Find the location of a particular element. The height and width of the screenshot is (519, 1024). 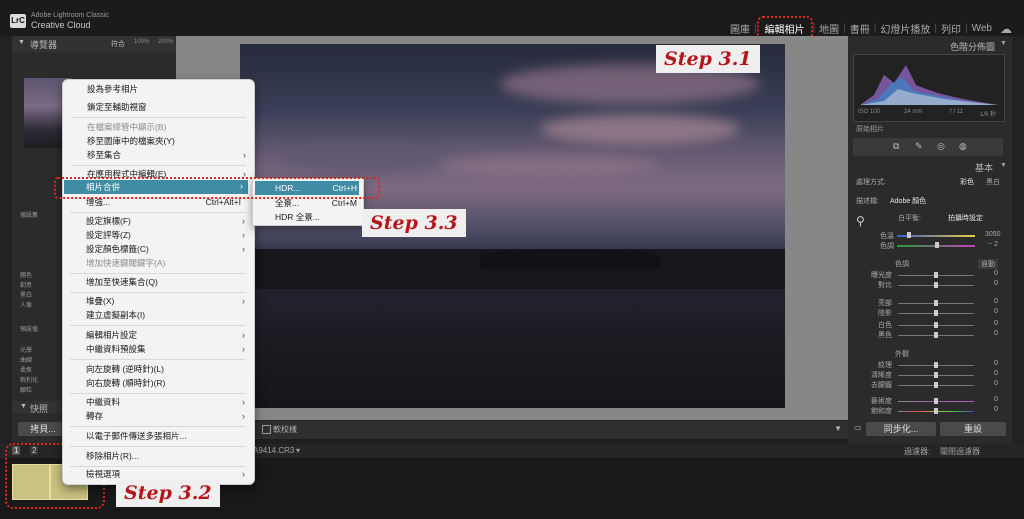

menu-item-rotate-left: 向左旋轉 (逆時針)(L) is located at coordinates (125, 369).